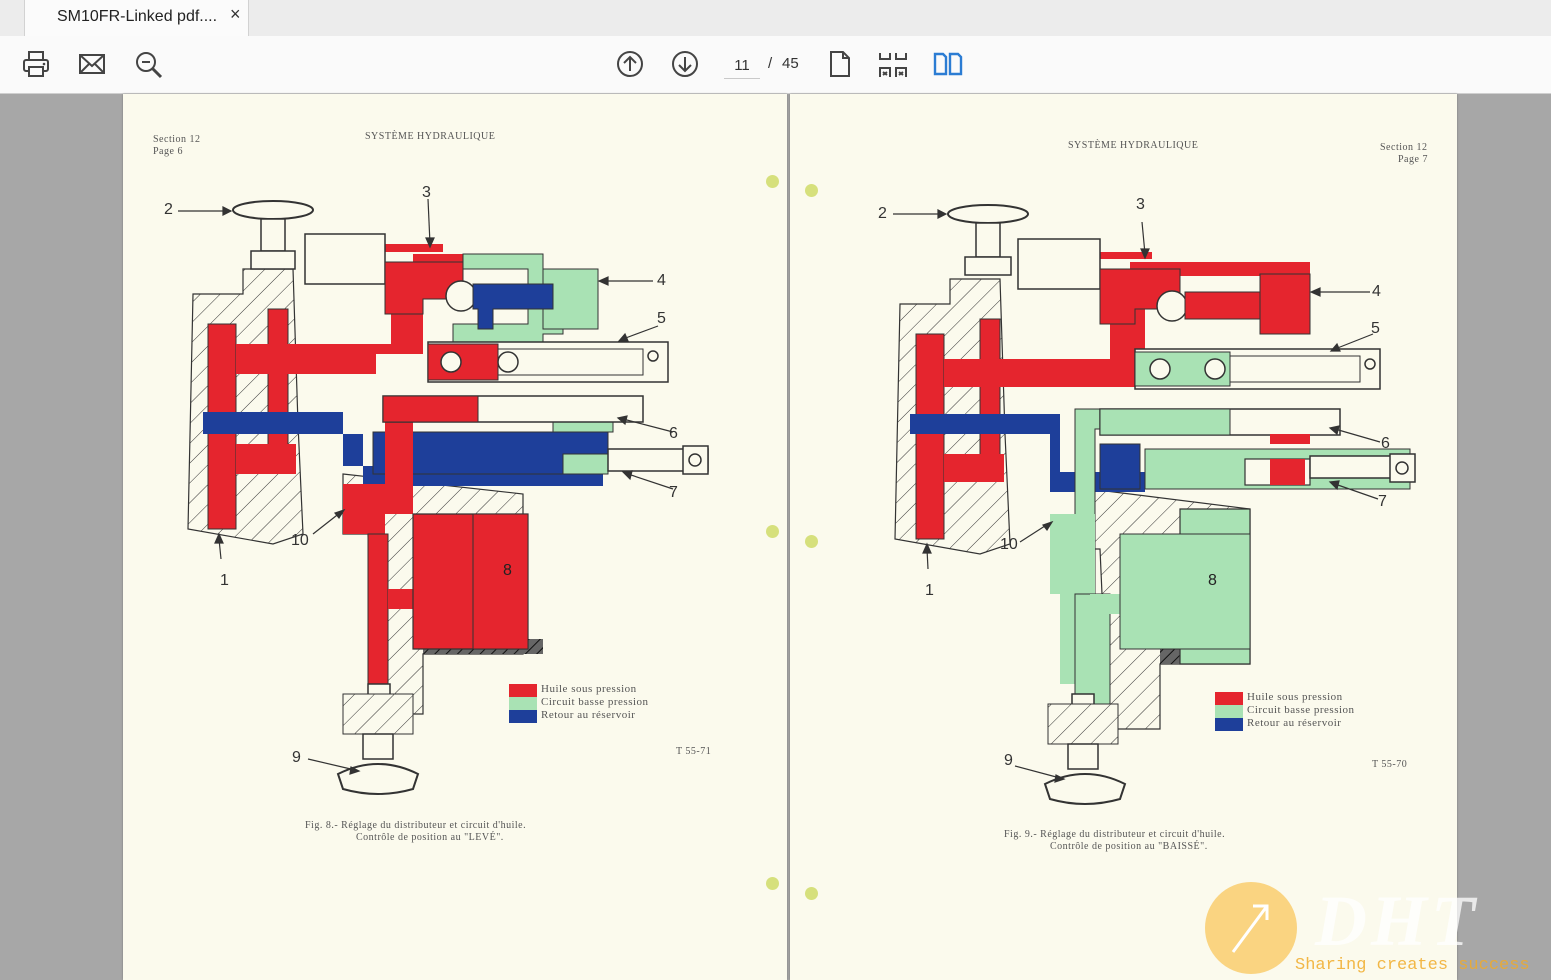  I want to click on two-page-view-icon, so click(948, 64).